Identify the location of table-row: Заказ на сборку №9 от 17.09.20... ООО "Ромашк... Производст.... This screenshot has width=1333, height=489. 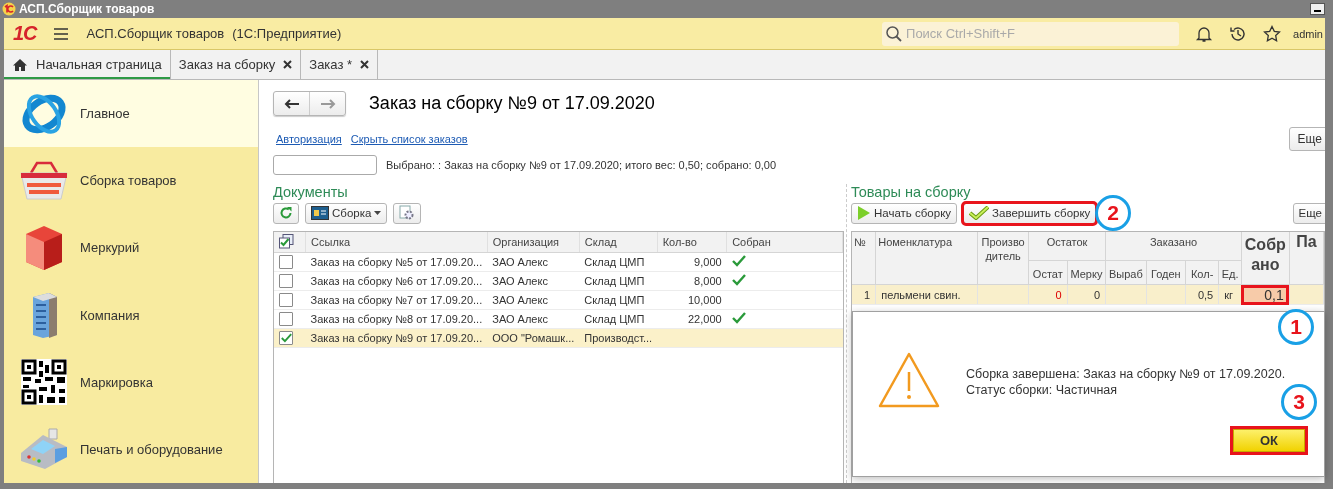
(558, 338).